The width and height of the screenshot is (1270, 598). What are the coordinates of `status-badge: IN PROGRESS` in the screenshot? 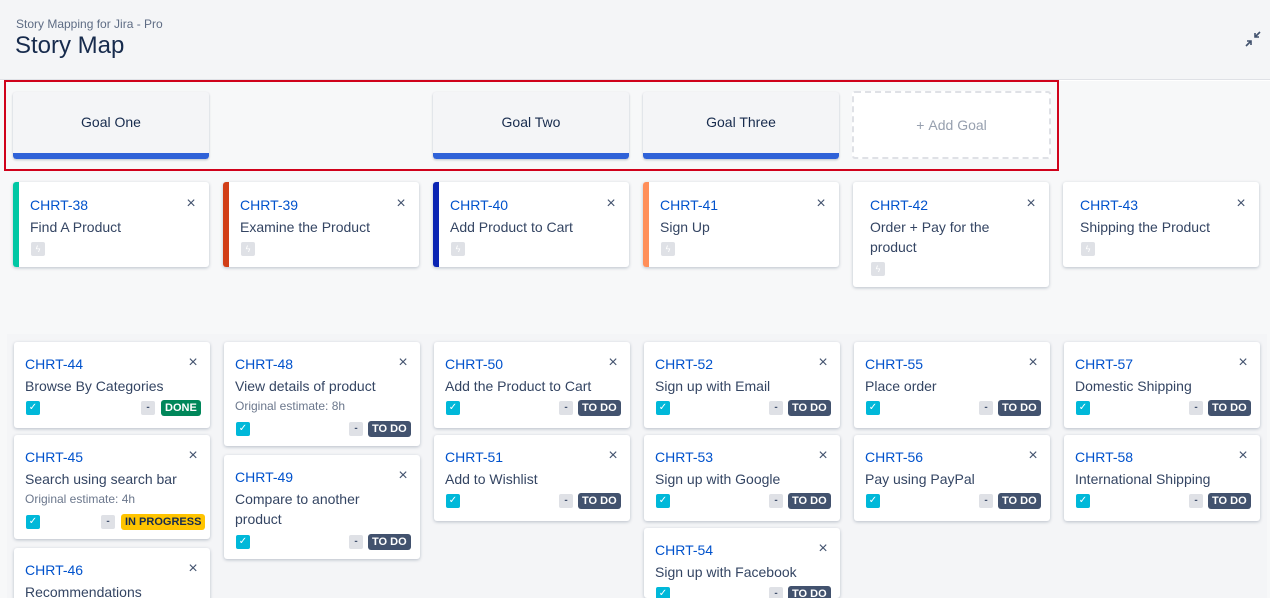 It's located at (163, 522).